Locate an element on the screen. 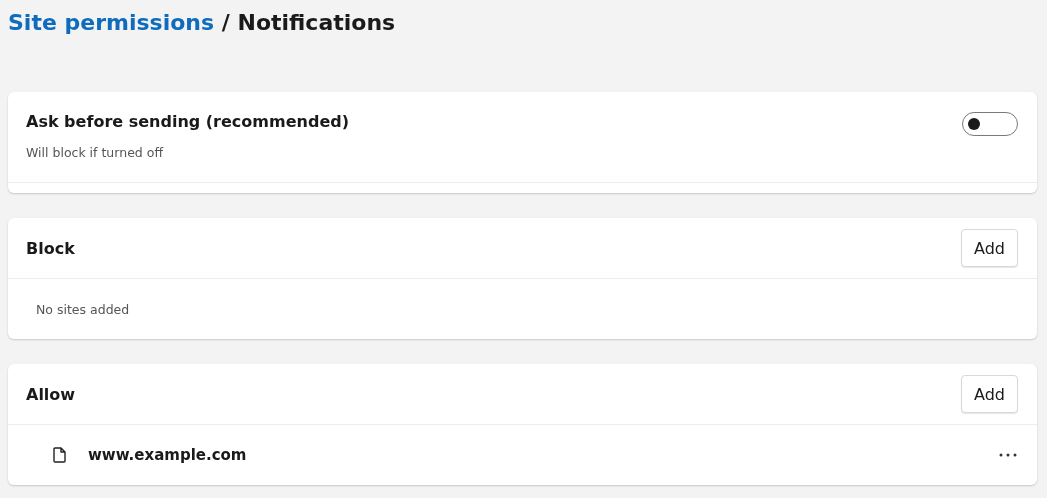 The image size is (1047, 498). setting-title: Ask before sending (recommended) is located at coordinates (187, 121).